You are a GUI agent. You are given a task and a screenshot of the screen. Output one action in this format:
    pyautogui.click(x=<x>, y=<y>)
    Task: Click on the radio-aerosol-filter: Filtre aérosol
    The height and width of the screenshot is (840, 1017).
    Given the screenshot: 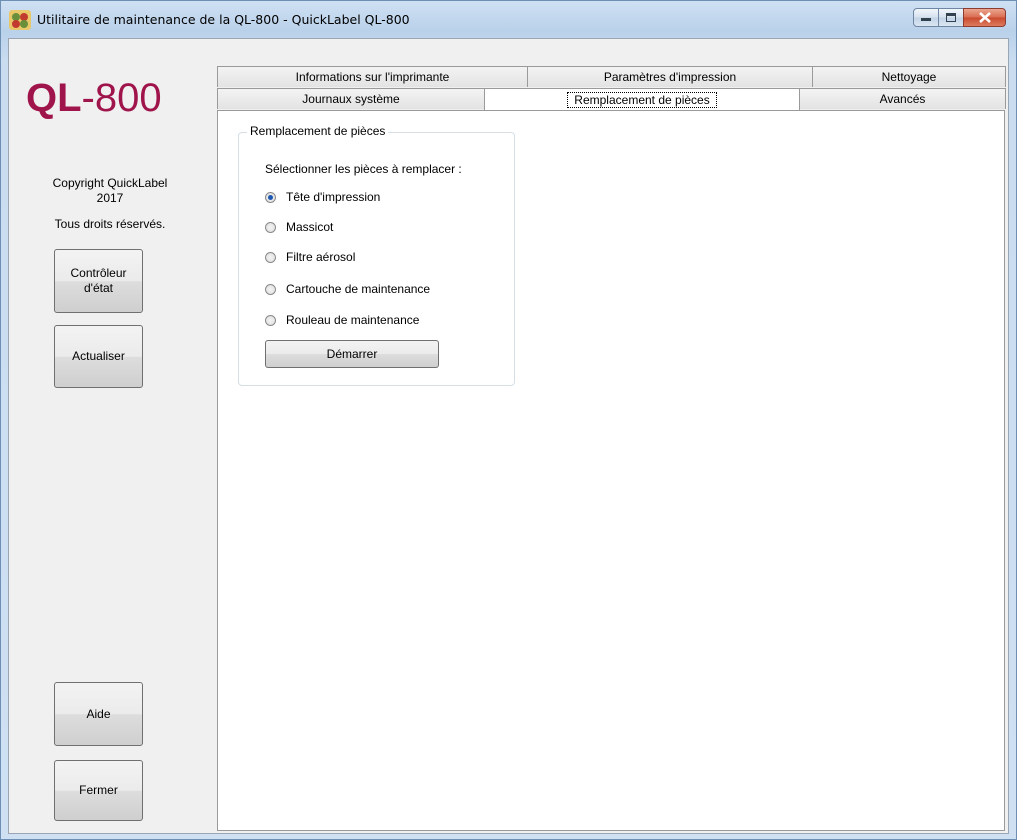 What is the action you would take?
    pyautogui.click(x=310, y=257)
    